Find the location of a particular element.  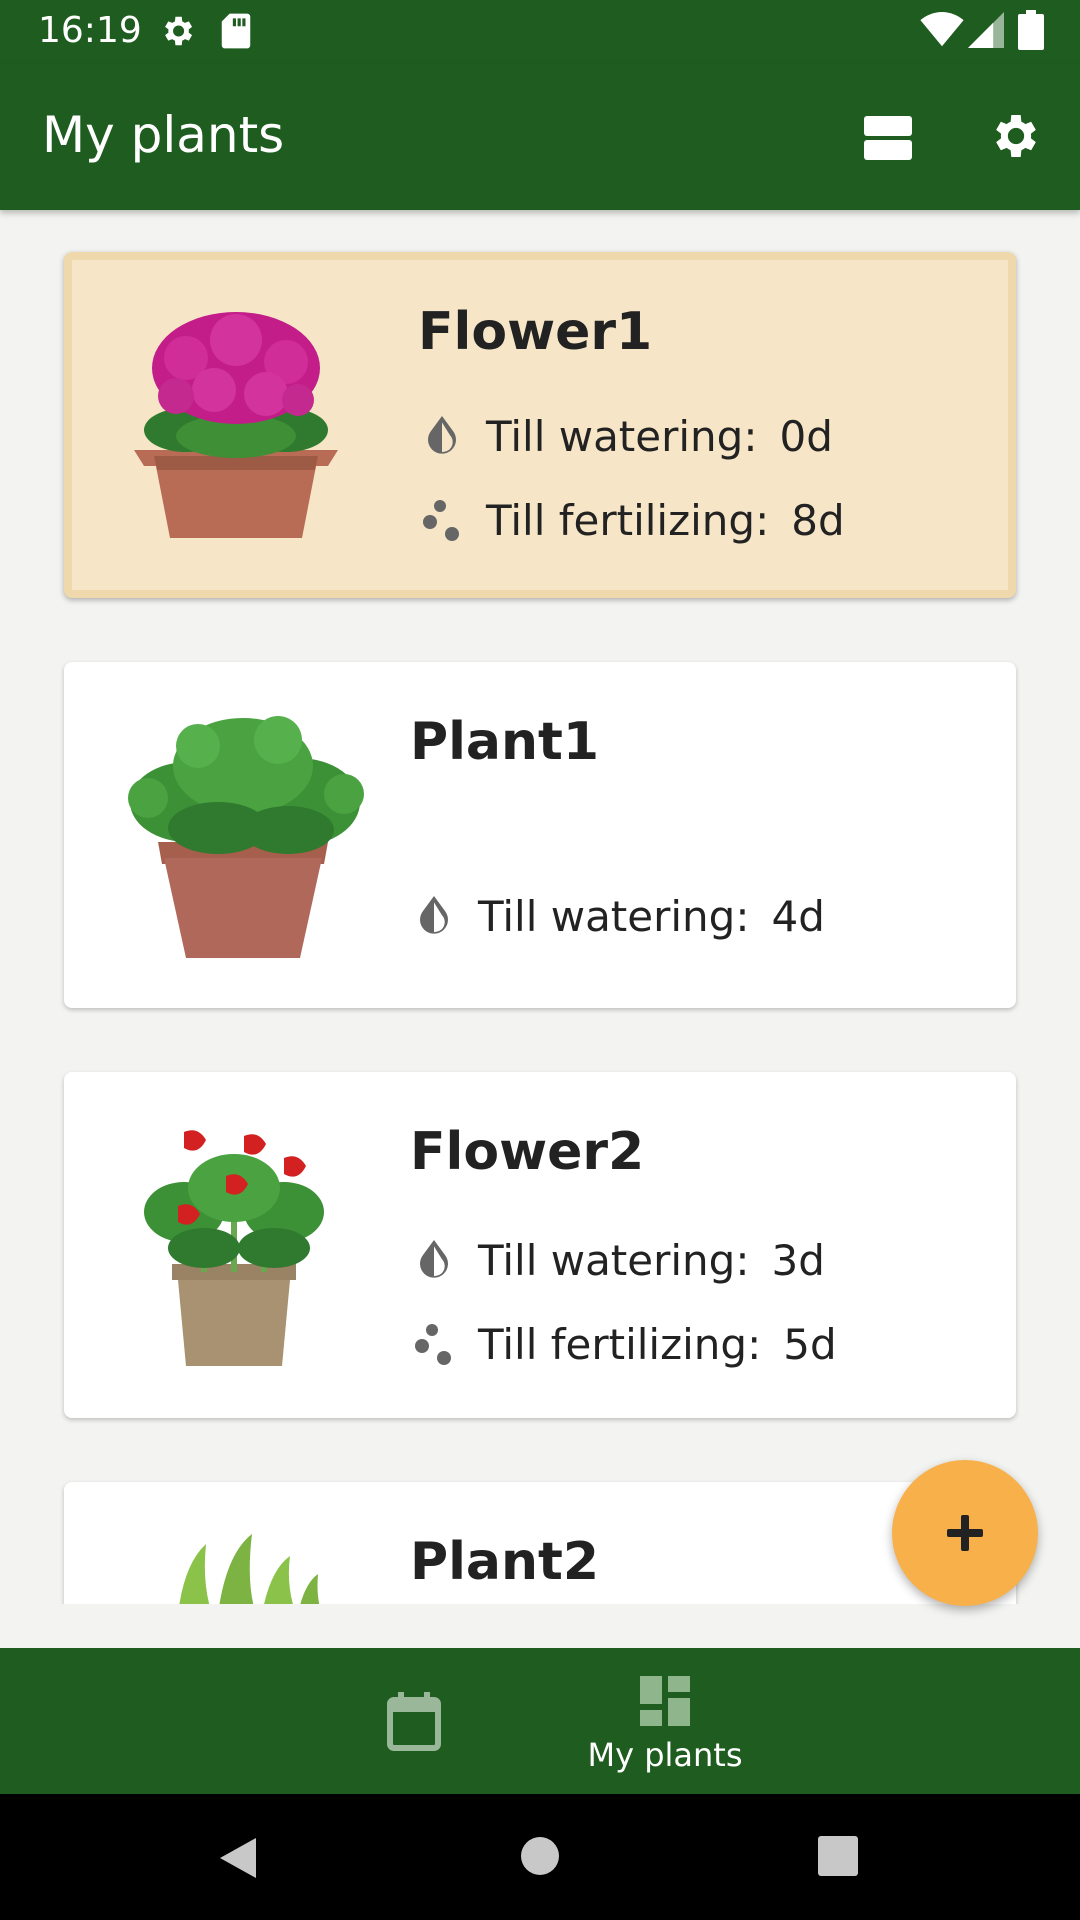

dashboard-icon is located at coordinates (665, 1701).